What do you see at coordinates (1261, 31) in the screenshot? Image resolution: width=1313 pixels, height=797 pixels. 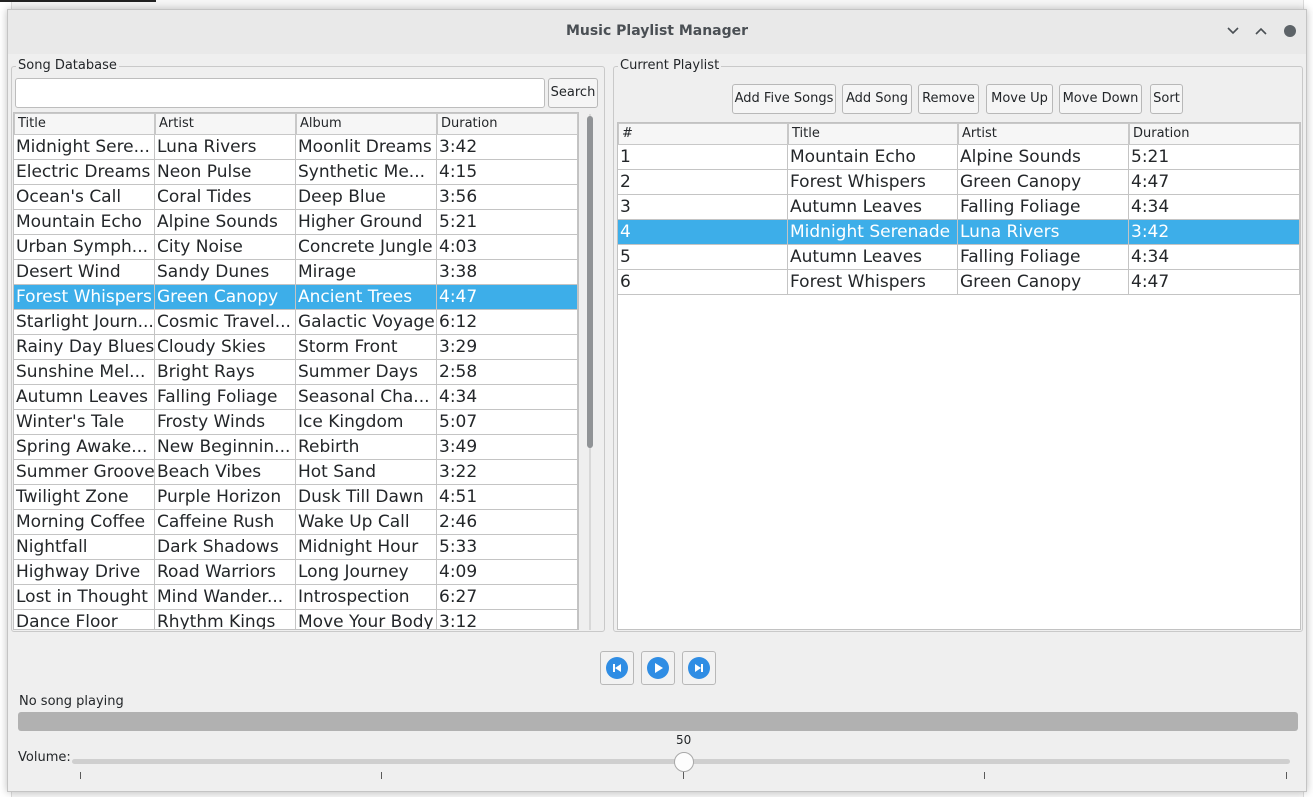 I see `maximize-button` at bounding box center [1261, 31].